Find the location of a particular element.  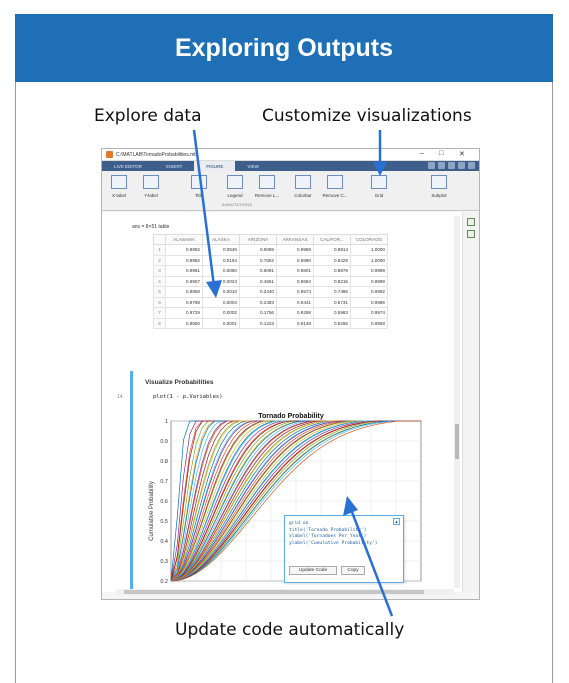

table-cell: 0.9298 is located at coordinates (295, 313).